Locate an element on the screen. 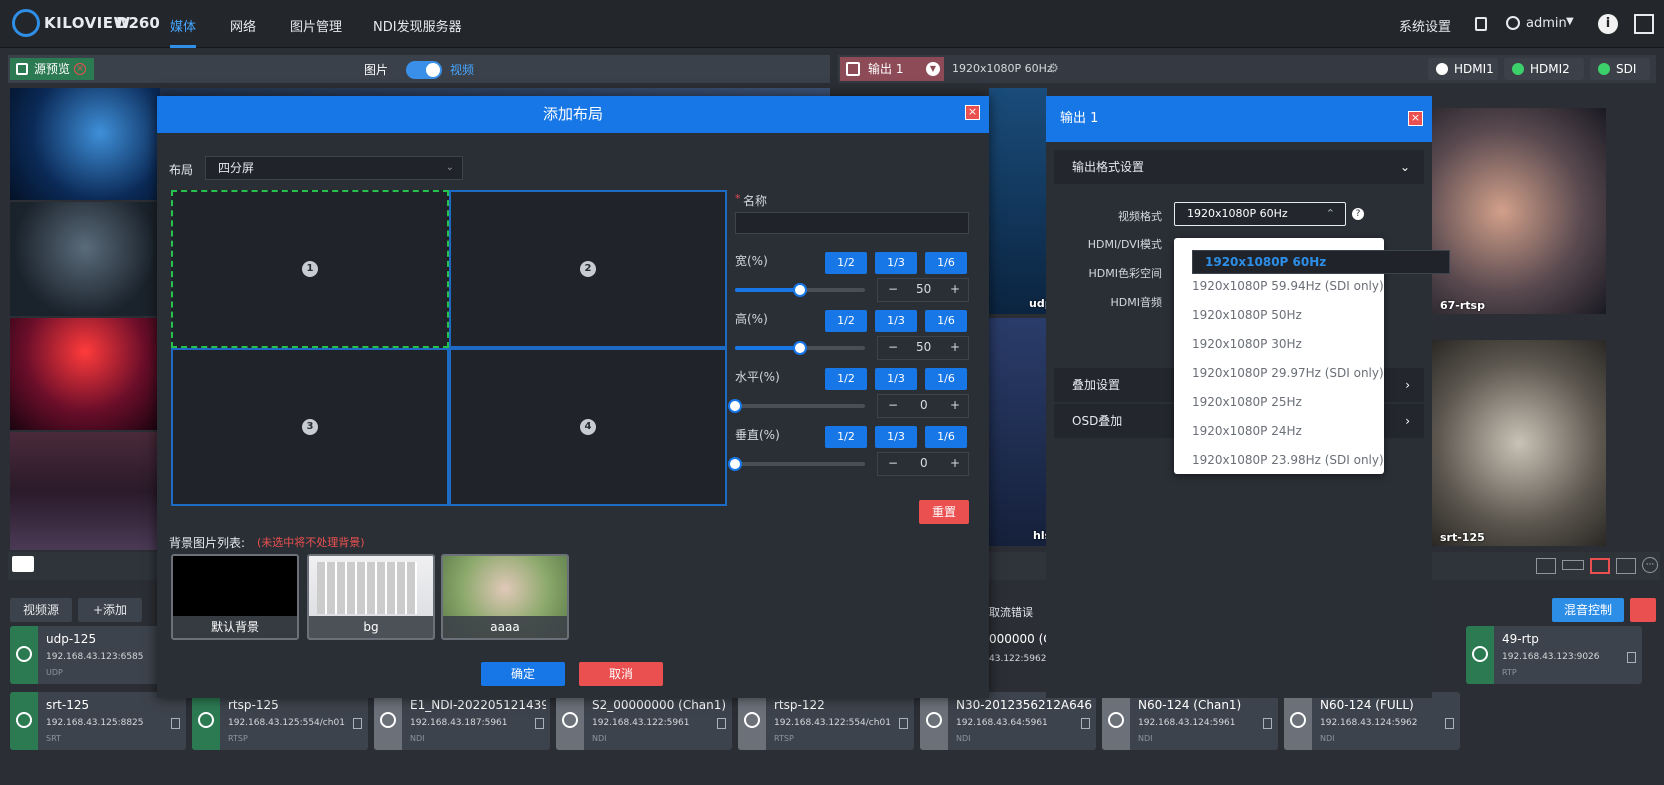 The image size is (1664, 785). user-menu: admin is located at coordinates (1546, 23).